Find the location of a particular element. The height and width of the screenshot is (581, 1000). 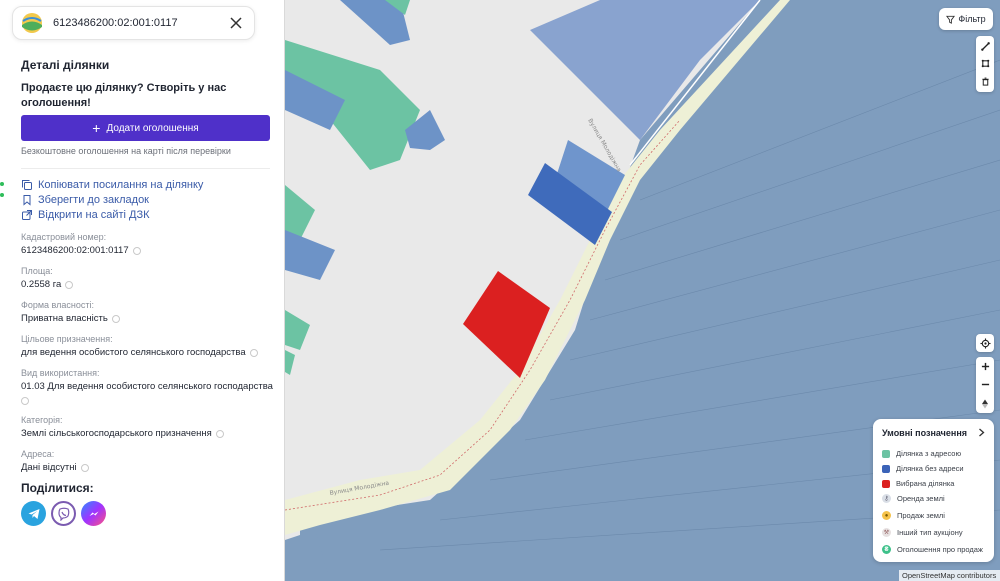

usage-label: Вид використання: is located at coordinates (60, 373).